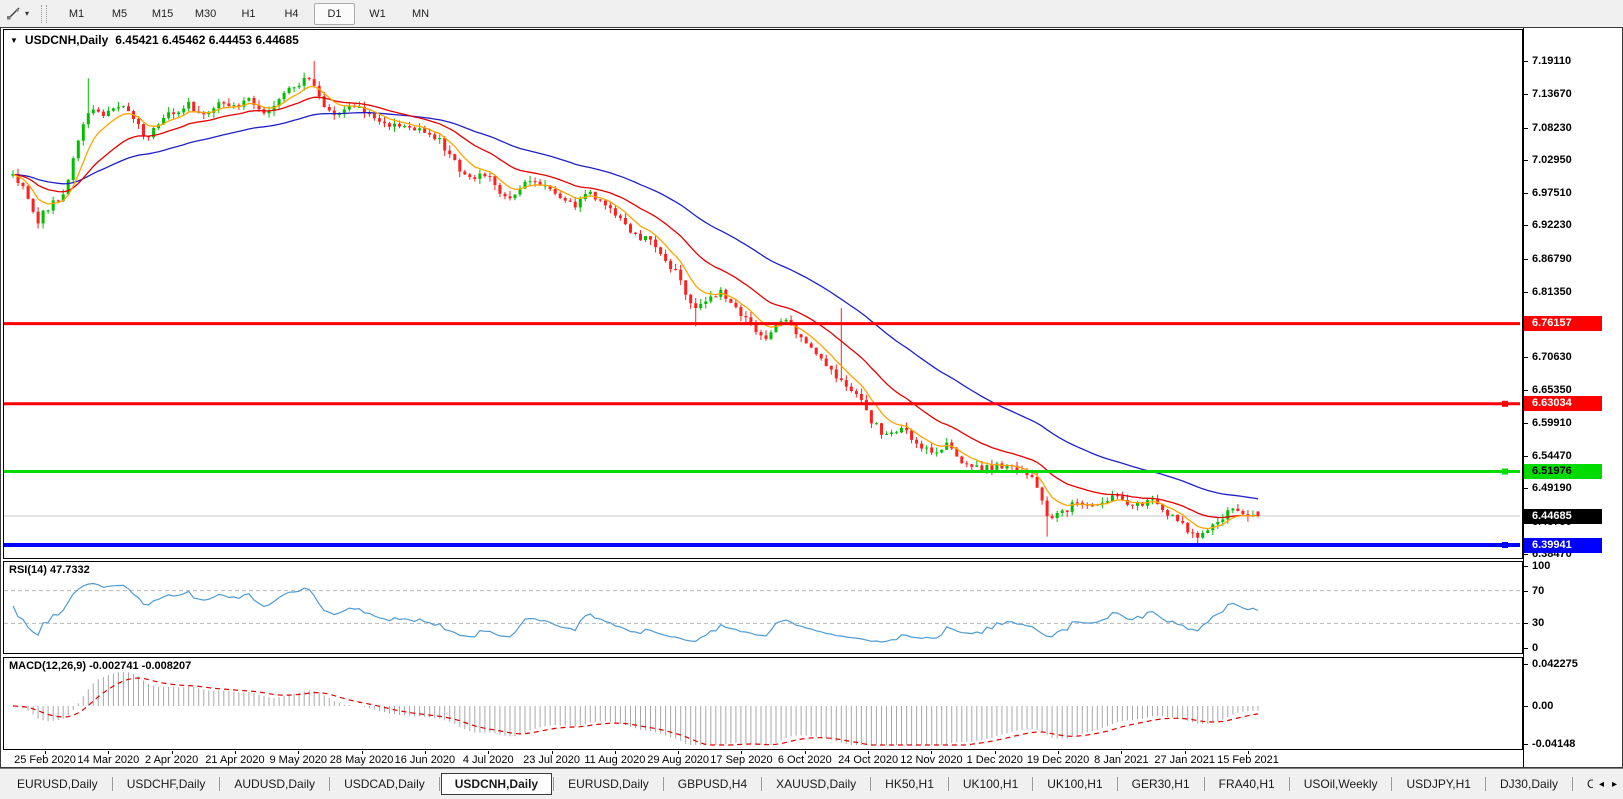 Image resolution: width=1623 pixels, height=799 pixels. What do you see at coordinates (274, 784) in the screenshot?
I see `tab-audusd-daily: AUDUSD,Daily` at bounding box center [274, 784].